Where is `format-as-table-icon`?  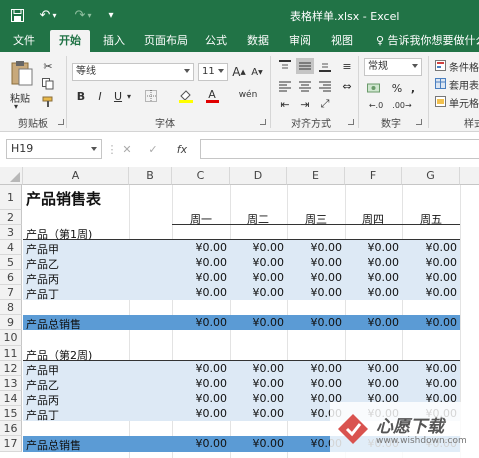 format-as-table-icon is located at coordinates (440, 83).